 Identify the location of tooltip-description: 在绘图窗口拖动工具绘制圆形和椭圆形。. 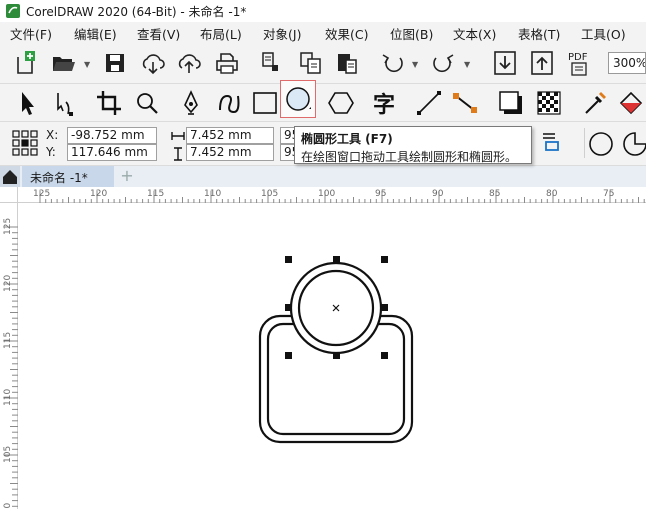
(409, 157).